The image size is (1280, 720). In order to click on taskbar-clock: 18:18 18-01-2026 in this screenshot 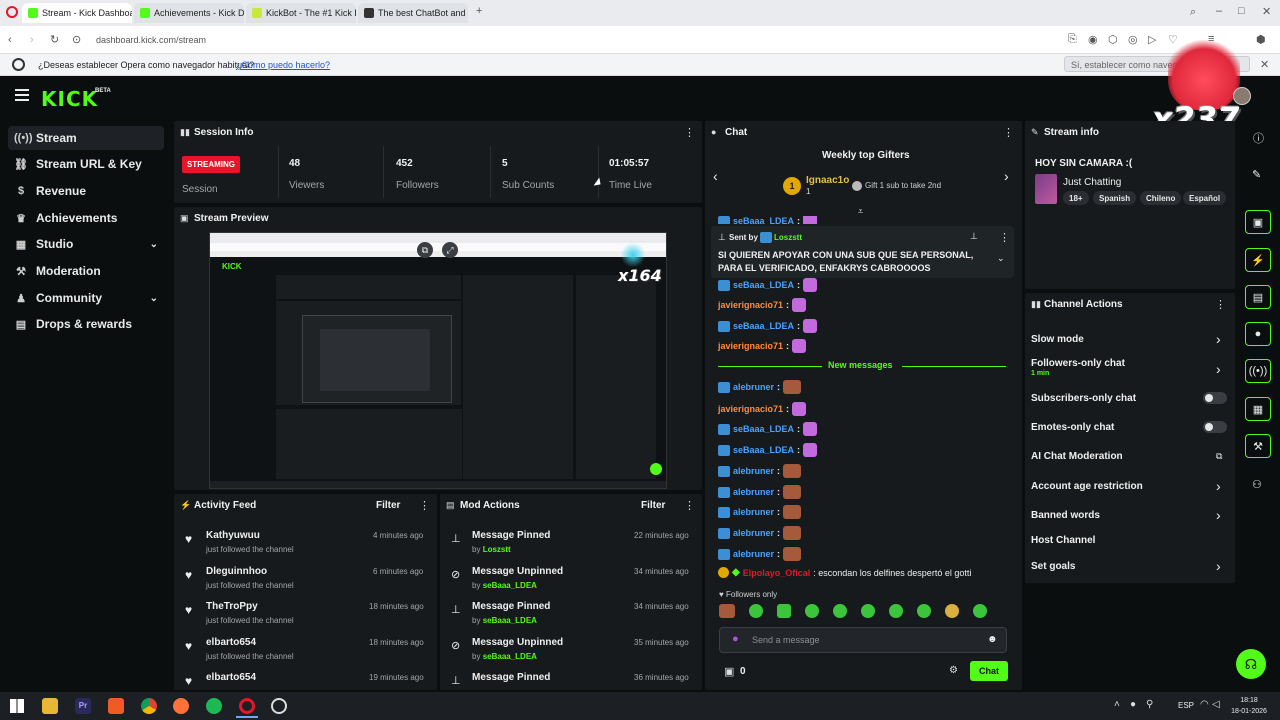, I will do `click(1249, 706)`.